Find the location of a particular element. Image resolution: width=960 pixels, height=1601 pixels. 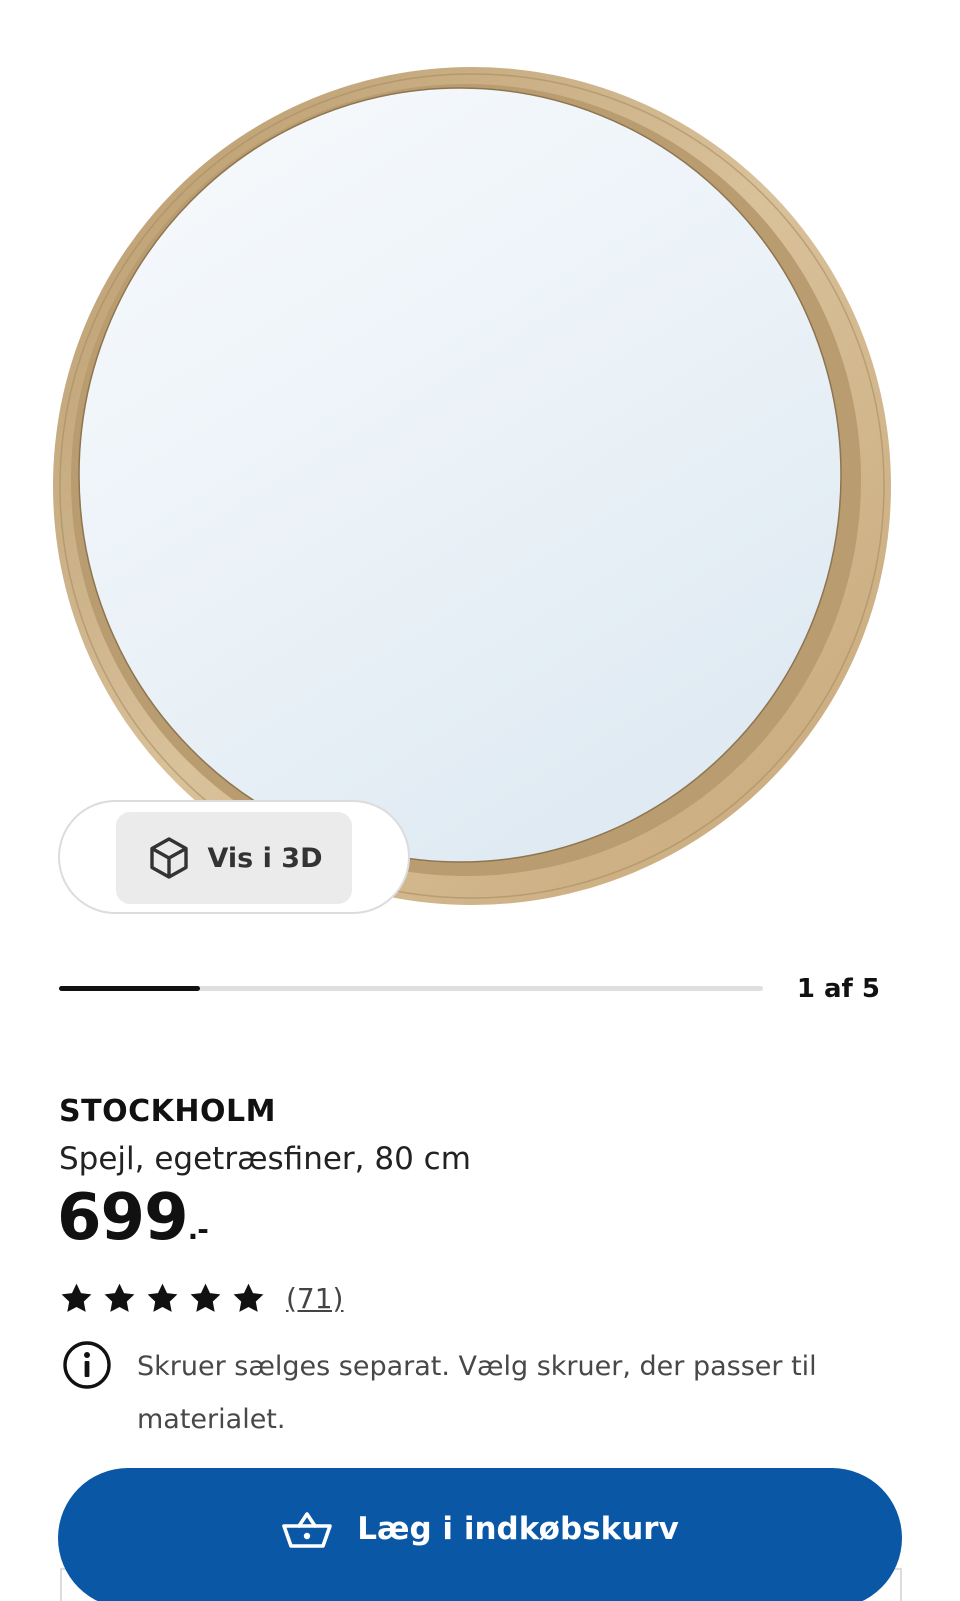

view-3d-container: Vis i 3D is located at coordinates (234, 857).